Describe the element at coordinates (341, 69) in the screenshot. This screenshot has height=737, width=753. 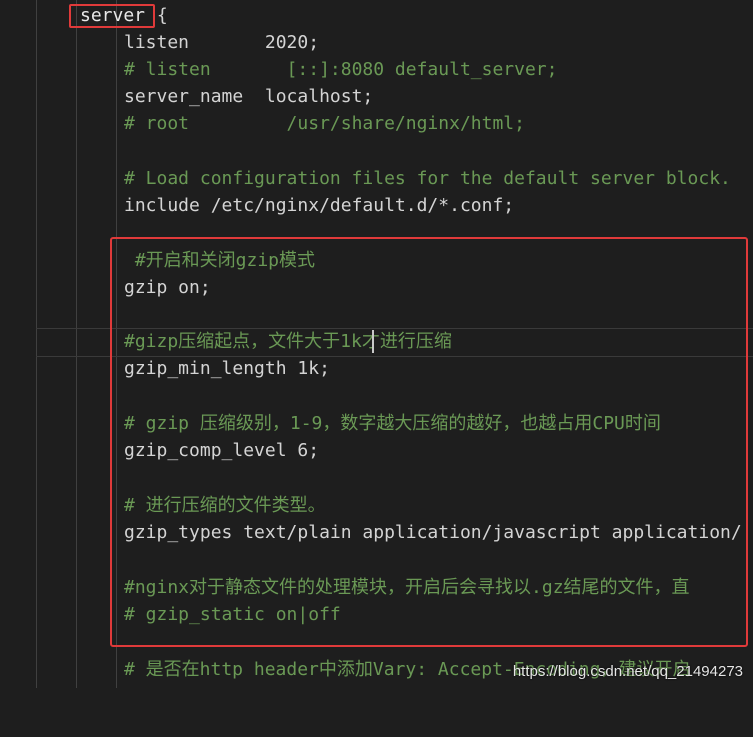
I see `comment-listen: # listen [::]:8080 default_server;` at that location.